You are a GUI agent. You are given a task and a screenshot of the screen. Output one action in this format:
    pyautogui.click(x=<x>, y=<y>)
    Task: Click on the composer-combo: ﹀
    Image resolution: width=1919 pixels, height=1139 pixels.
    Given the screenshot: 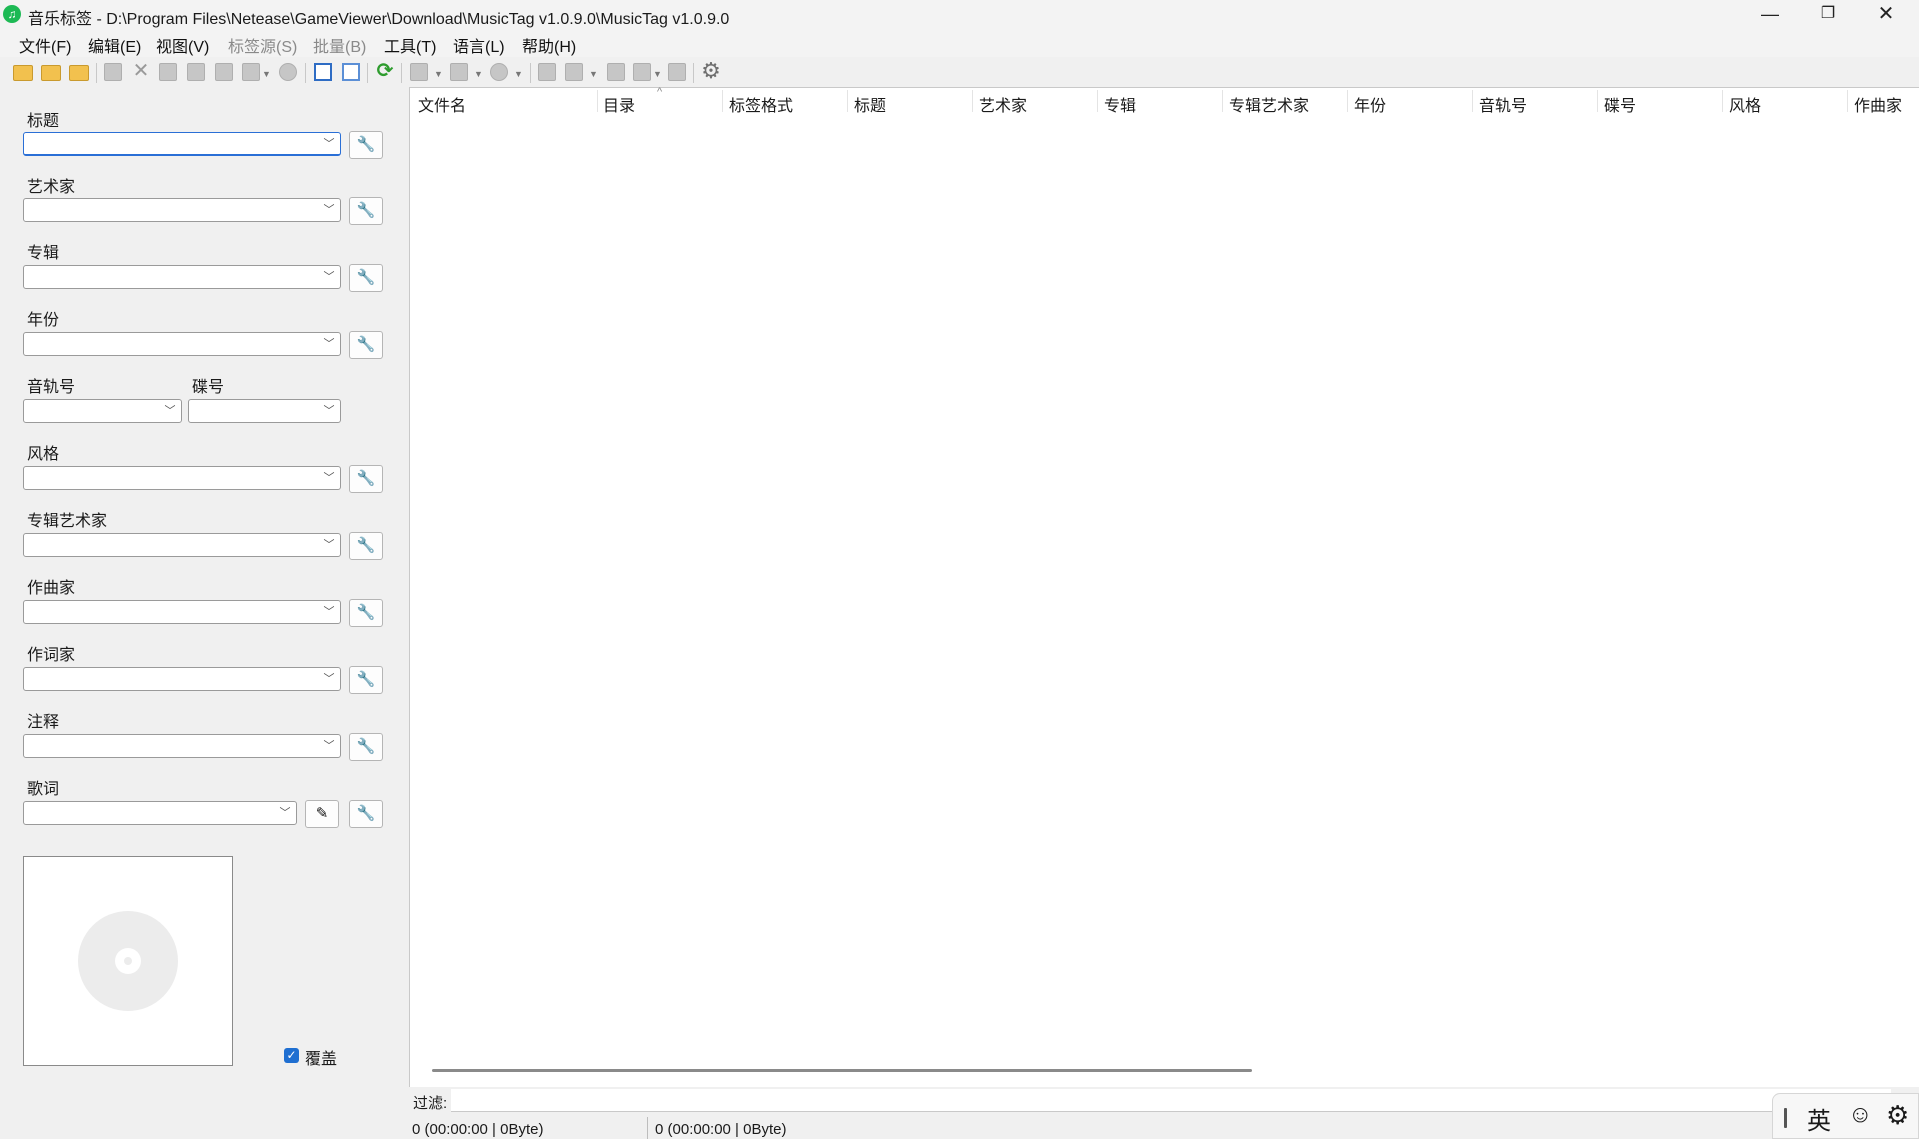 What is the action you would take?
    pyautogui.click(x=182, y=612)
    